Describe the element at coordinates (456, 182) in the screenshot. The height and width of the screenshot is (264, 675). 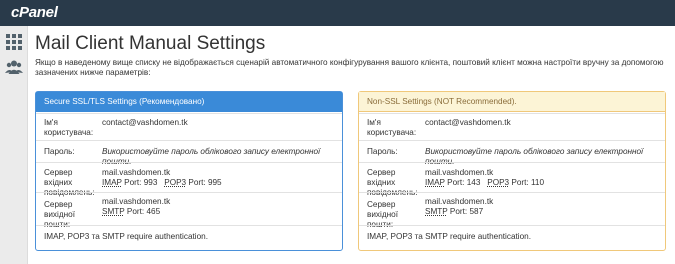
I see `nonssl-imap-port-word: Port:` at that location.